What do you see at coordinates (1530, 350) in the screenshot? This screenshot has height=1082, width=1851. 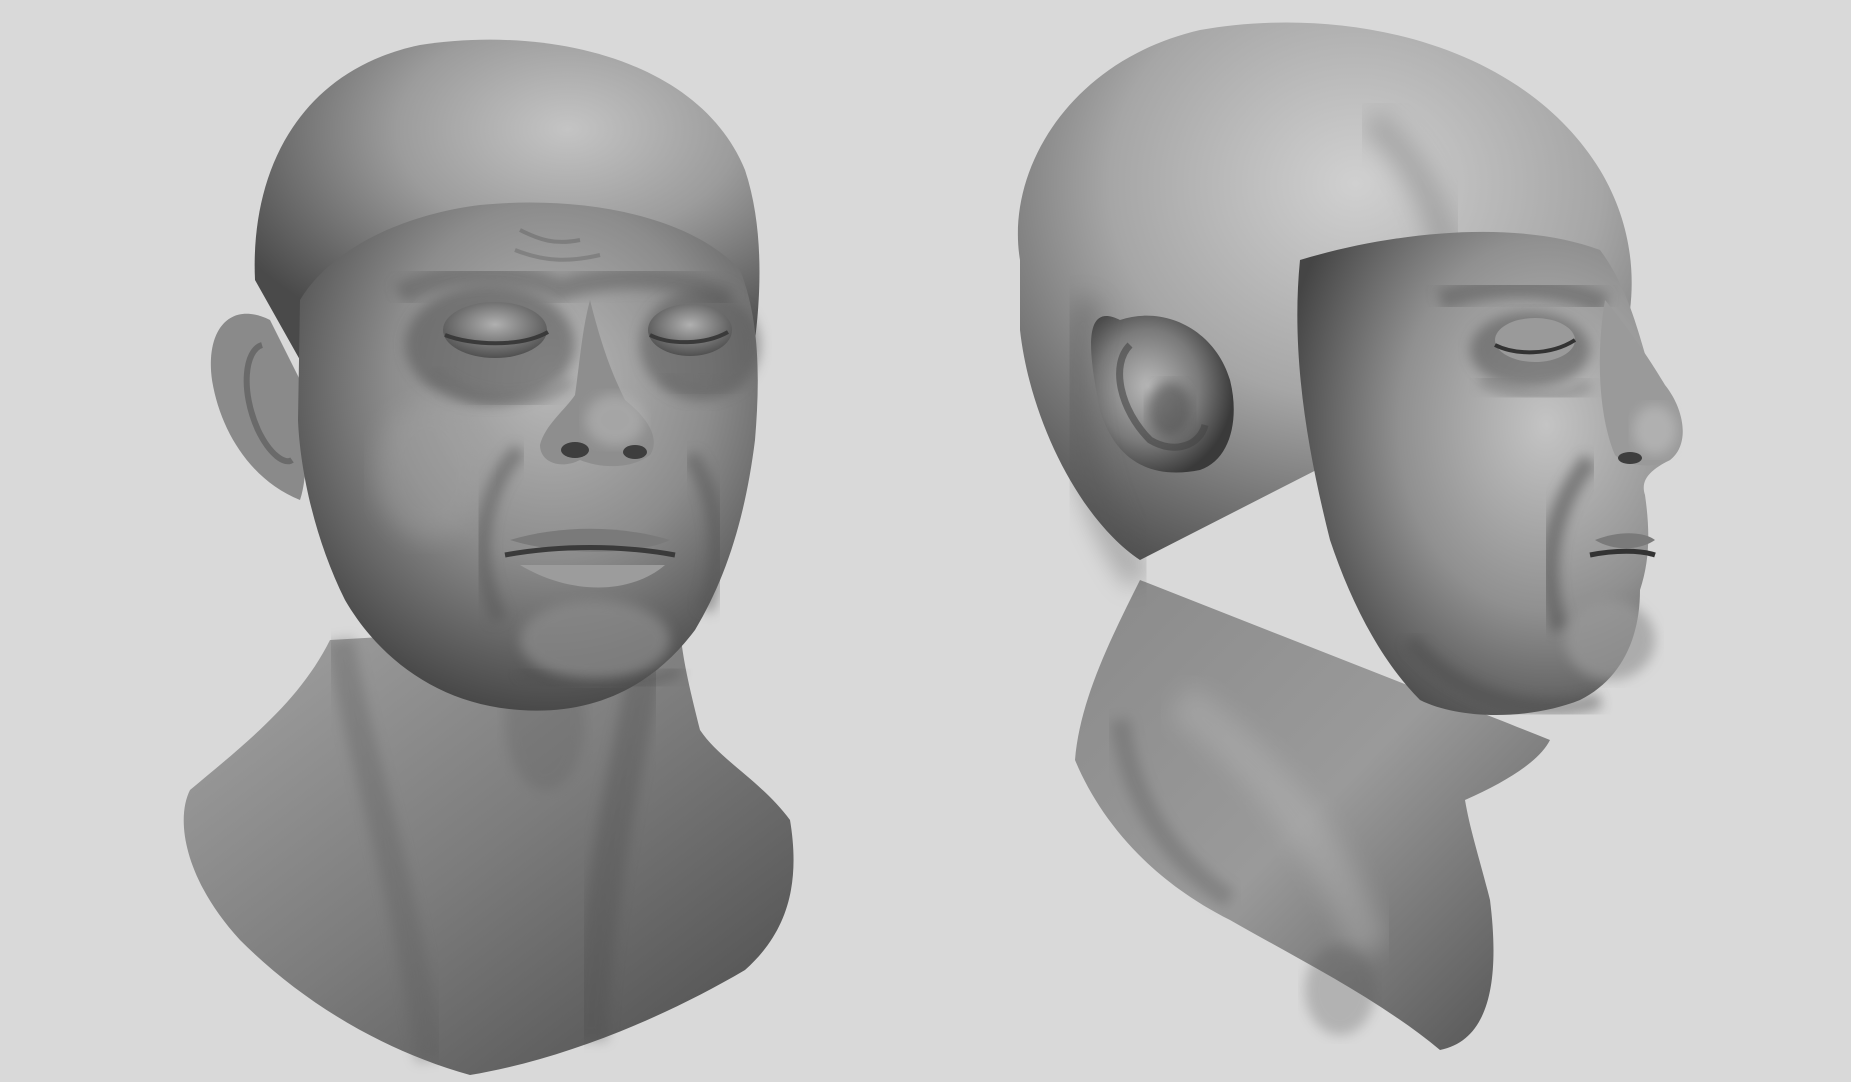 I see `eye-side` at bounding box center [1530, 350].